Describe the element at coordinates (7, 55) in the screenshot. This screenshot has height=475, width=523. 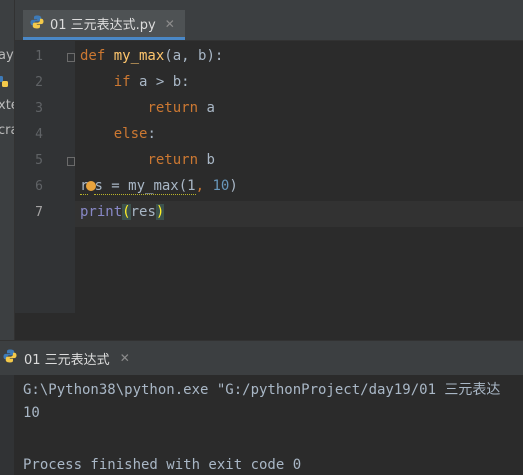
I see `project-tree-fragment: ay` at that location.